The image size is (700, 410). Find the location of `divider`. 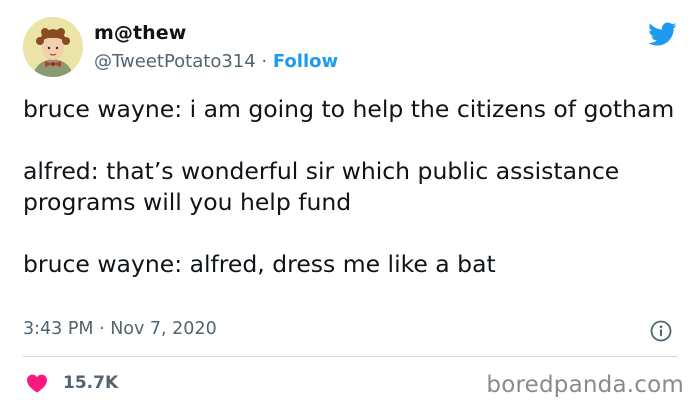

divider is located at coordinates (350, 356).